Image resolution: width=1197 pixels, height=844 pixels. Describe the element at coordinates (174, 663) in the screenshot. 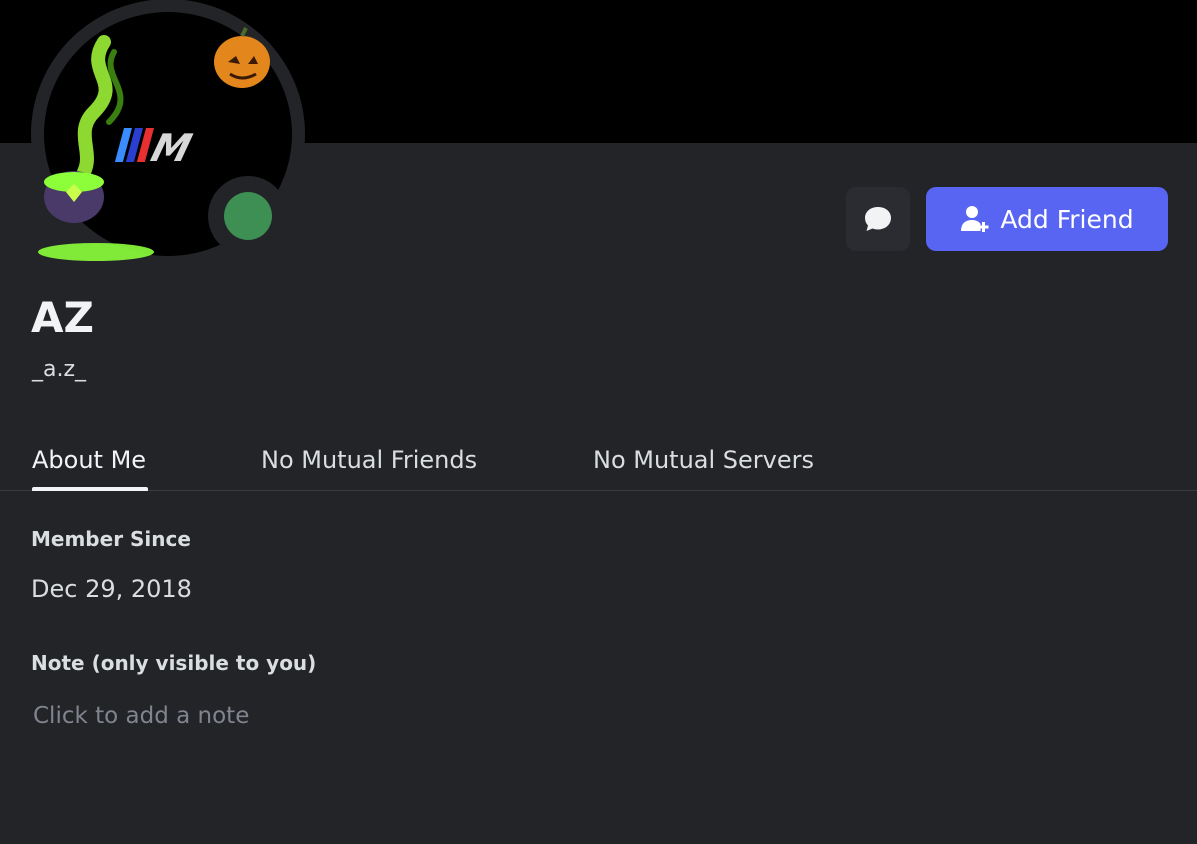

I see `note-heading: Note (only visible to you)` at that location.